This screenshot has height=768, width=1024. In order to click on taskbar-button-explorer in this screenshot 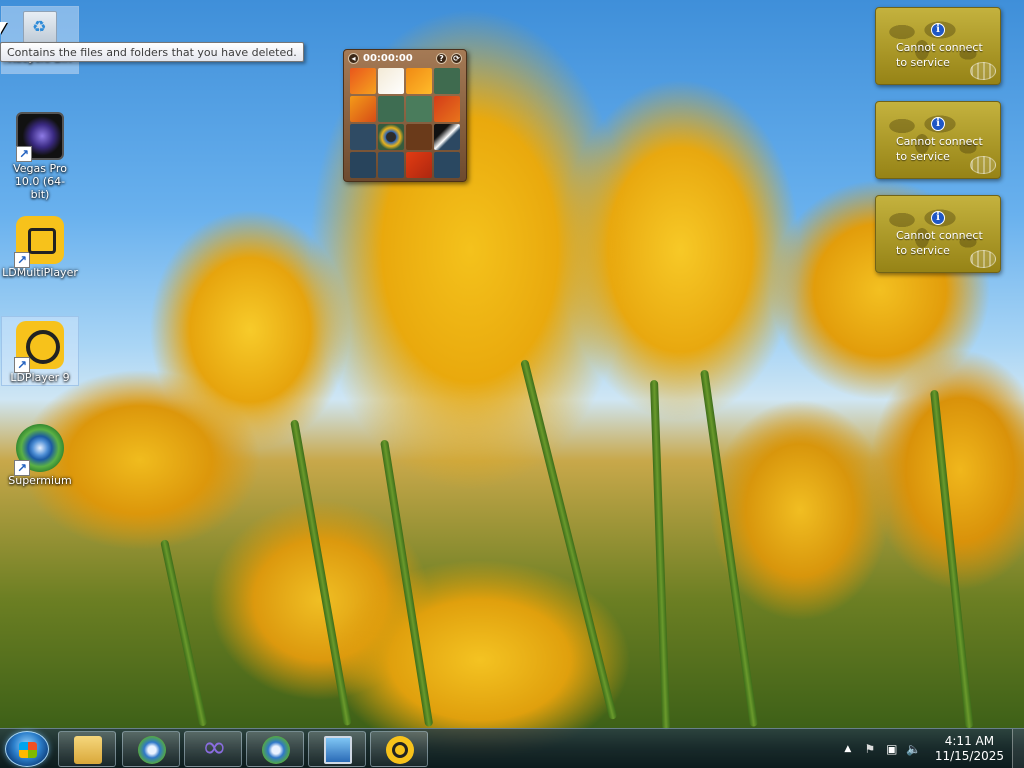, I will do `click(87, 749)`.